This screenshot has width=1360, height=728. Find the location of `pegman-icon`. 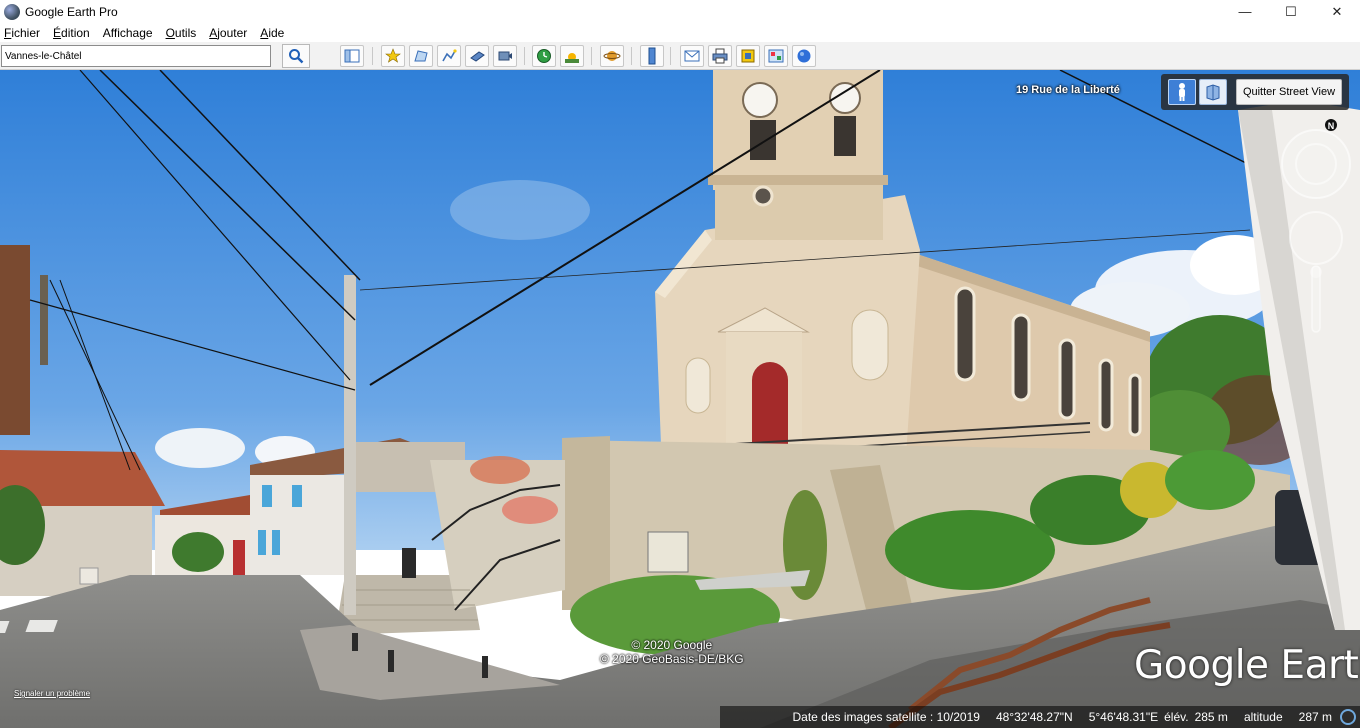

pegman-icon is located at coordinates (1182, 92).